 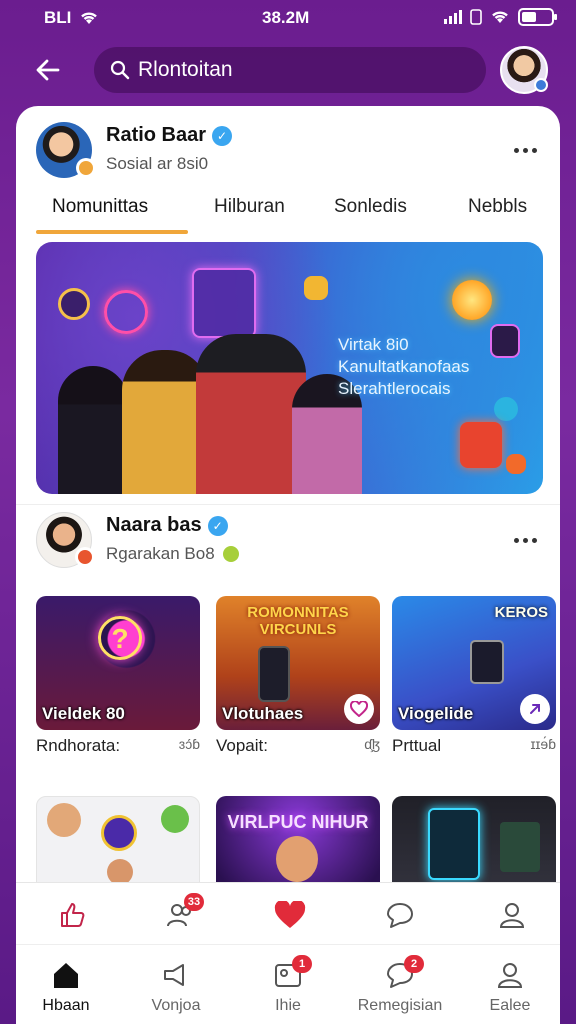 I want to click on back-button, so click(x=48, y=70).